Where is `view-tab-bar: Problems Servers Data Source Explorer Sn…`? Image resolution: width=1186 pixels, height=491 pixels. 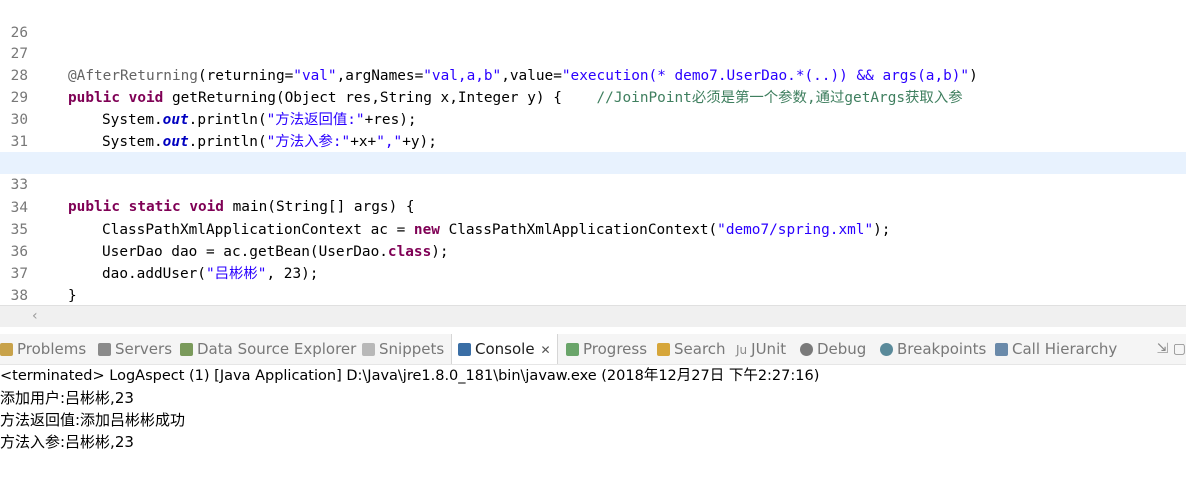 view-tab-bar: Problems Servers Data Source Explorer Sn… is located at coordinates (593, 349).